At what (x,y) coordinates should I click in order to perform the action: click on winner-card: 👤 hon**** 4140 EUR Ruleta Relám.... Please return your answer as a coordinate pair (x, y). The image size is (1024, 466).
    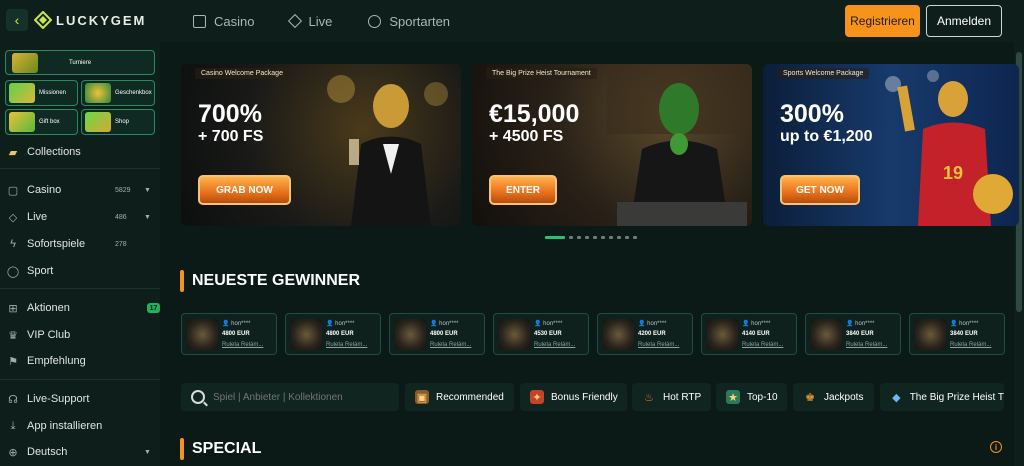
    Looking at the image, I should click on (749, 334).